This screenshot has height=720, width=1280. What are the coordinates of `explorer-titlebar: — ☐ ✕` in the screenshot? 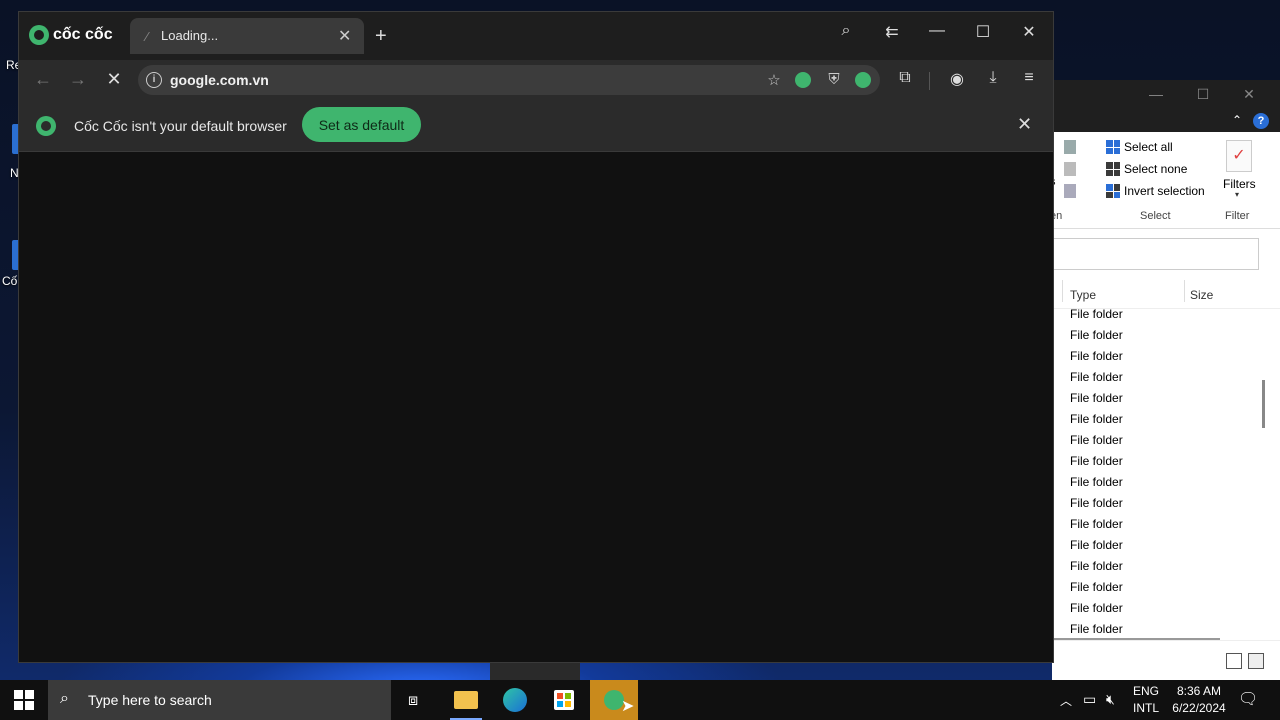 It's located at (1166, 95).